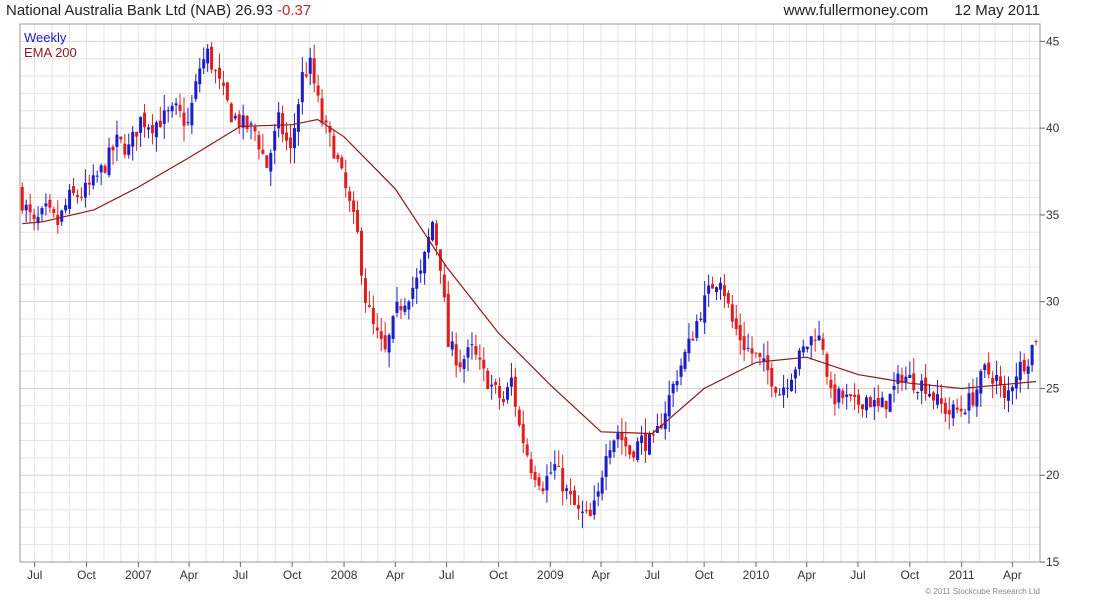  Describe the element at coordinates (982, 591) in the screenshot. I see `copyright-notice: © 2011 Stockcube Research Ltd` at that location.